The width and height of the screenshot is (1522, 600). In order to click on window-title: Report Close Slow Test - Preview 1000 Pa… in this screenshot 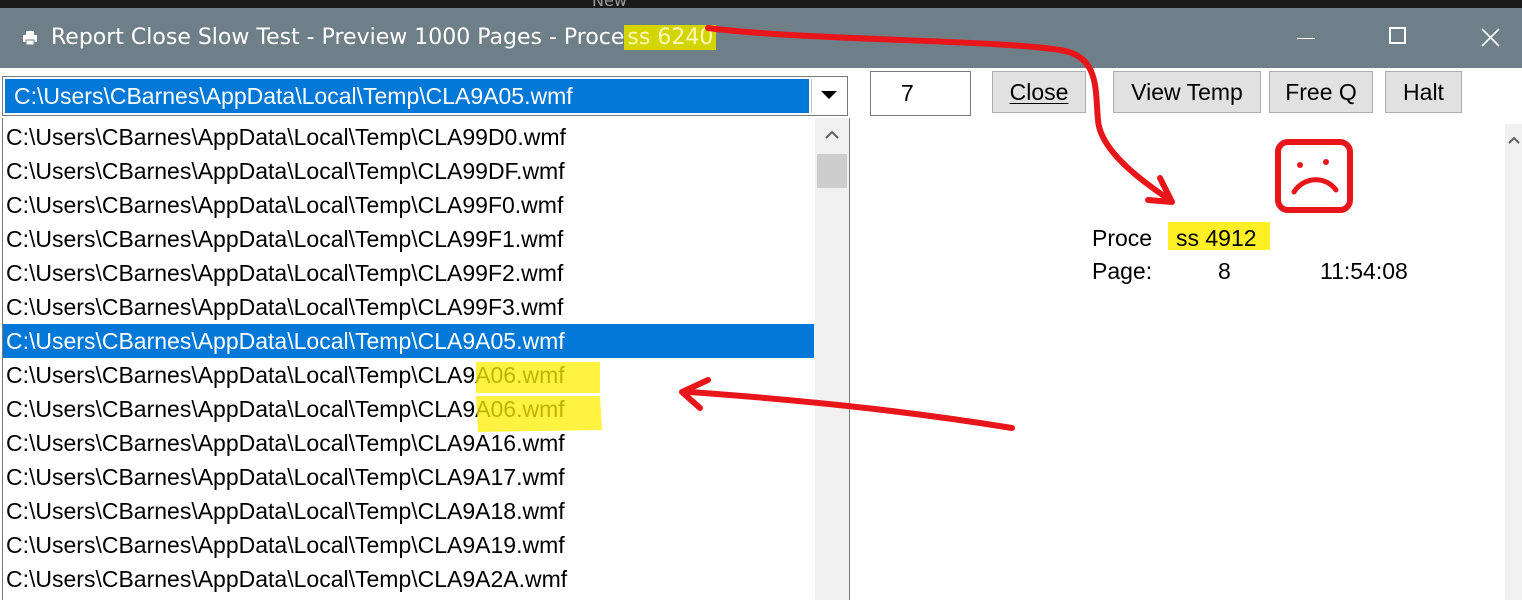, I will do `click(384, 38)`.